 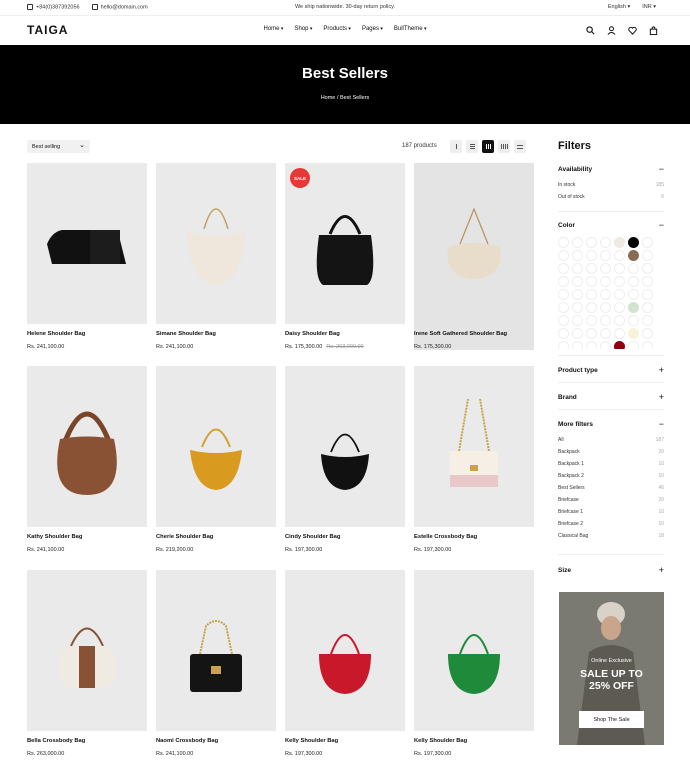 What do you see at coordinates (216, 741) in the screenshot?
I see `product-name: Naomi Crossbody Bag` at bounding box center [216, 741].